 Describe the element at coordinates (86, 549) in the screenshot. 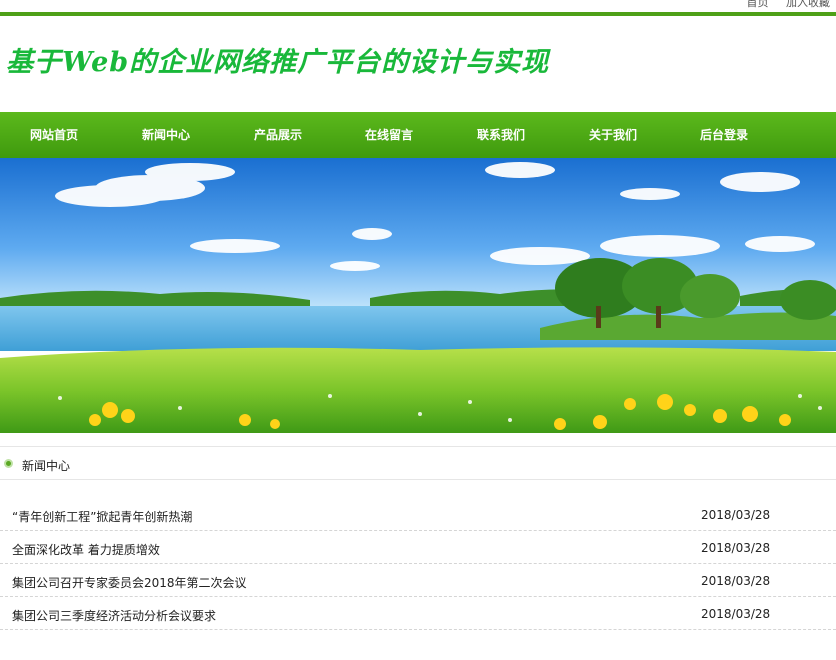

I see `news-link: 全面深化改革 着力提质增效` at that location.